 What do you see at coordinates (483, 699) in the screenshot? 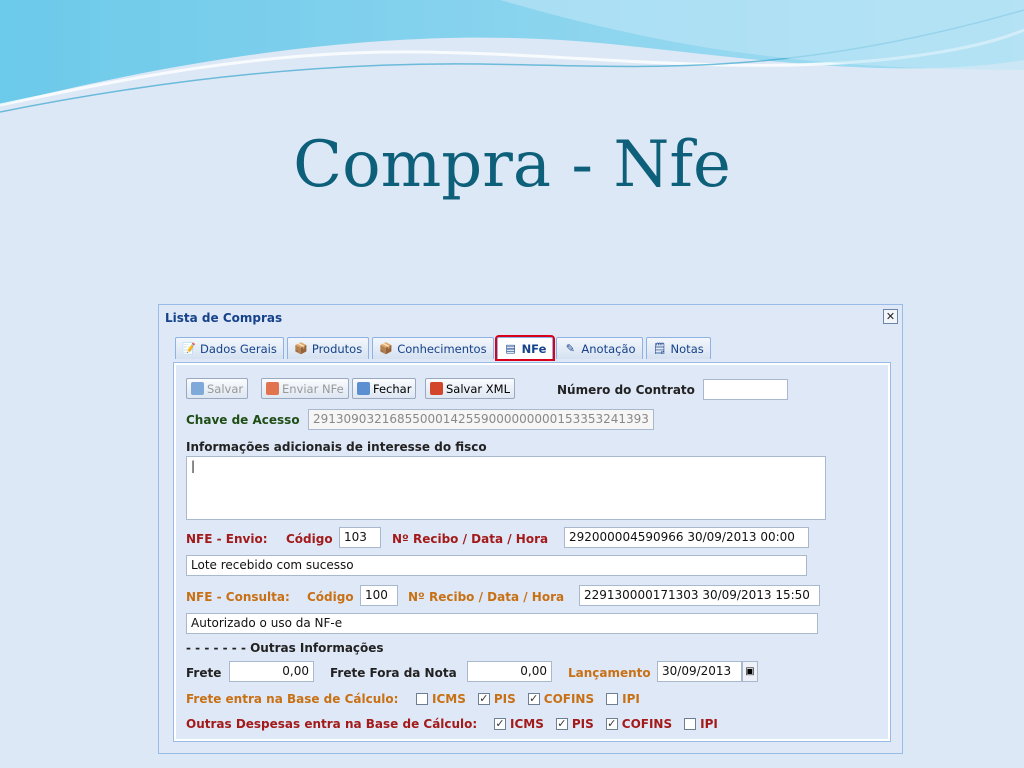
I see `frete-pis-checkbox: ✓` at bounding box center [483, 699].